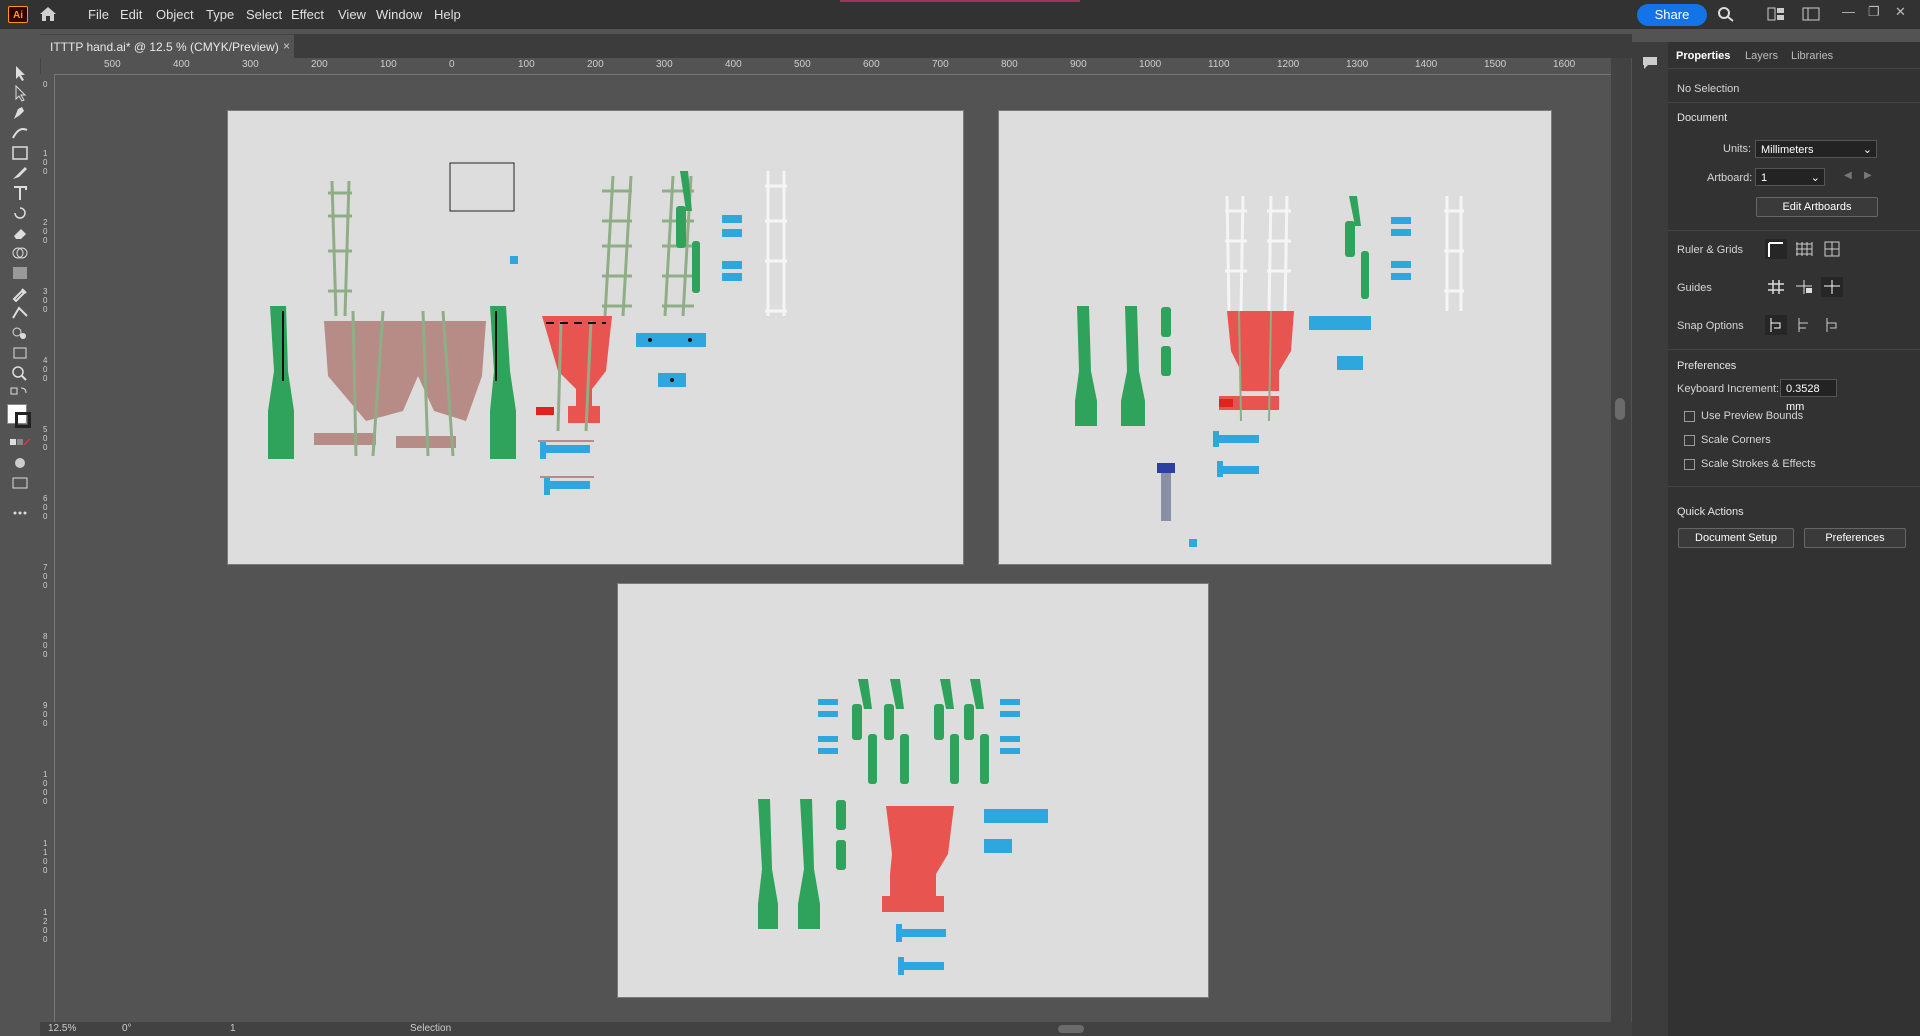  Describe the element at coordinates (20, 443) in the screenshot. I see `color-mode-icon` at that location.